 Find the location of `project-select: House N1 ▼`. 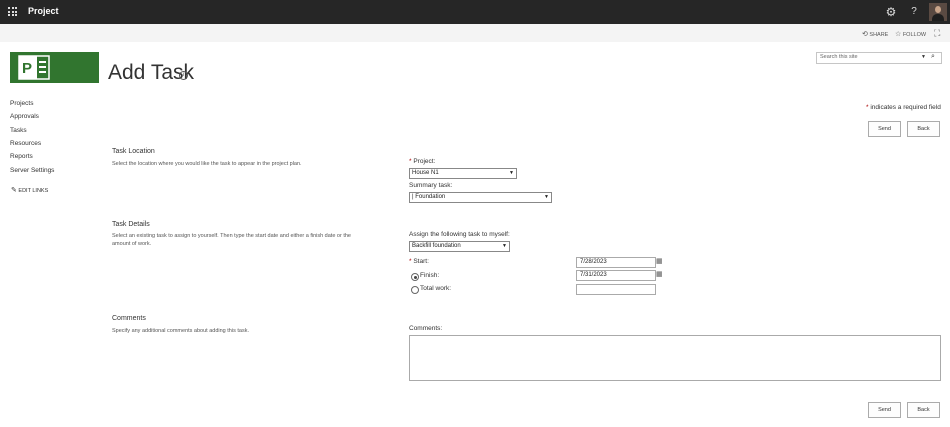

project-select: House N1 ▼ is located at coordinates (463, 173).